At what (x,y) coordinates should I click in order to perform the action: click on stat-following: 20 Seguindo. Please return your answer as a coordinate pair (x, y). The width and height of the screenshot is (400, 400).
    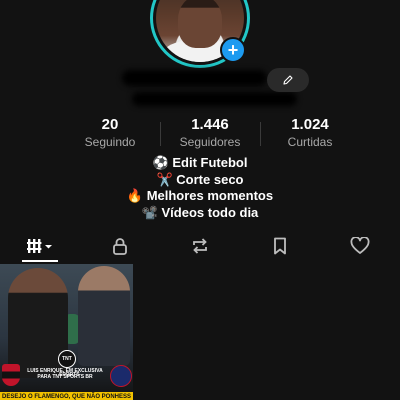
    Looking at the image, I should click on (110, 133).